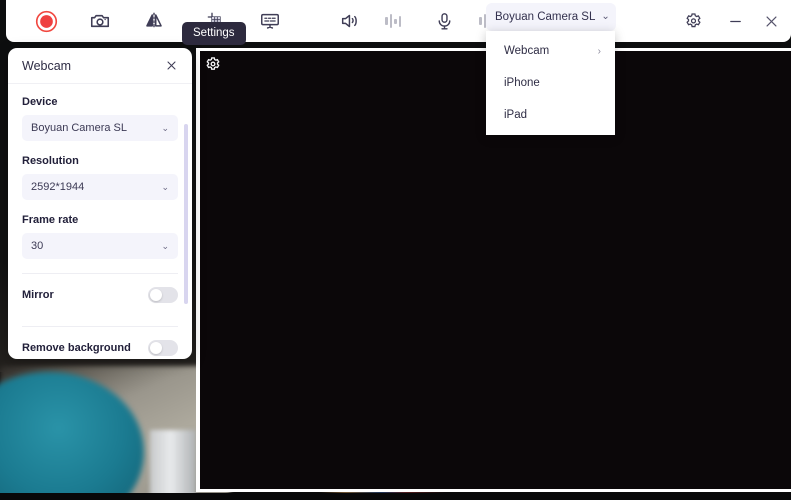 The width and height of the screenshot is (791, 500). Describe the element at coordinates (550, 115) in the screenshot. I see `dropdown-item-ipad: iPad` at that location.